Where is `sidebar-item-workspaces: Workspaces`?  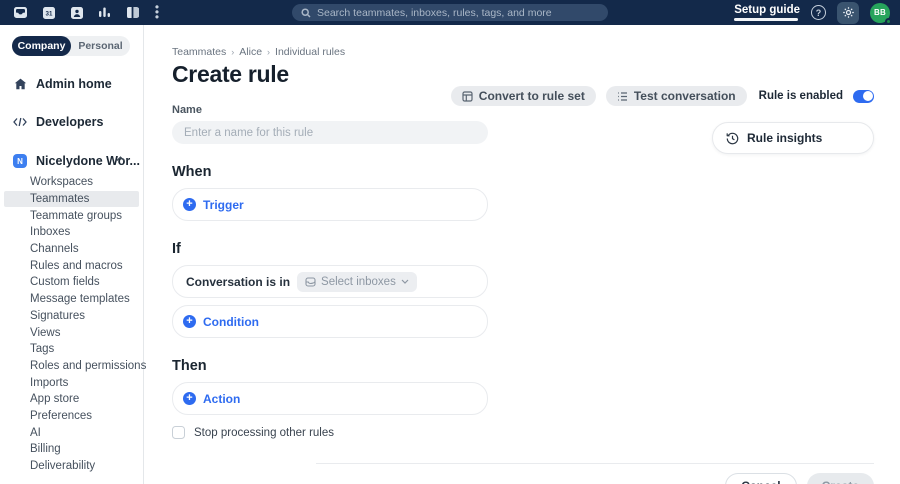
sidebar-item-workspaces: Workspaces is located at coordinates (71, 182).